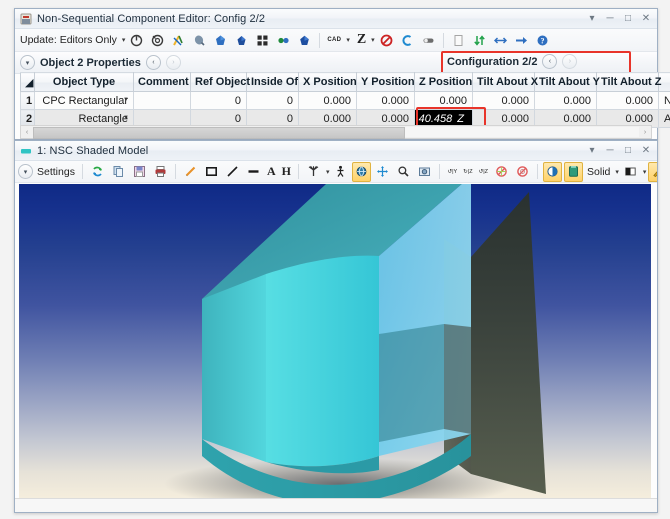 This screenshot has height=519, width=670. Describe the element at coordinates (118, 172) in the screenshot. I see `copy-icon` at that location.